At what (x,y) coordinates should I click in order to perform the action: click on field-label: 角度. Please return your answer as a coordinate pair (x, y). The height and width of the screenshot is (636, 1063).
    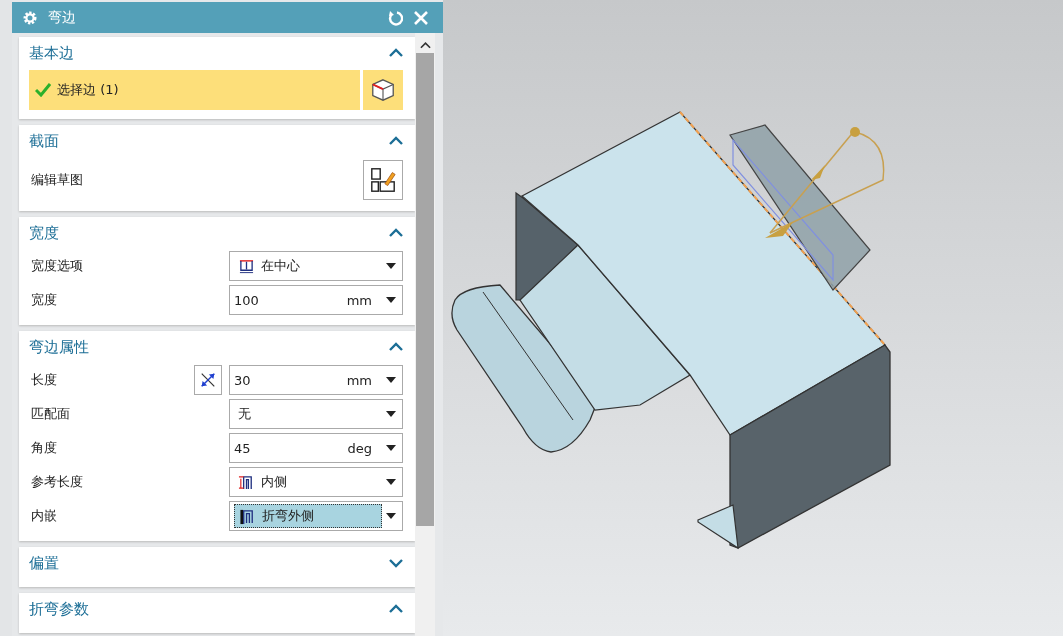
    Looking at the image, I should click on (43, 448).